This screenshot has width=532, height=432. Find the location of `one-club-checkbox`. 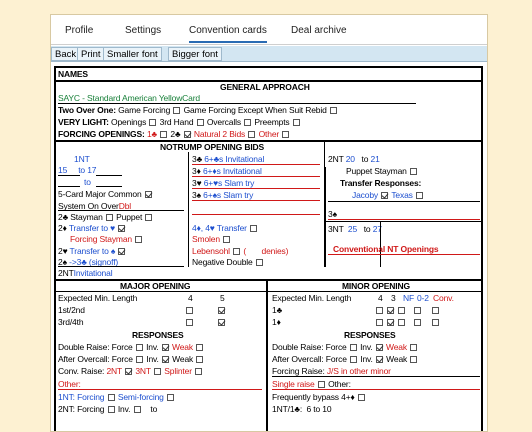

one-club-checkbox is located at coordinates (164, 134).